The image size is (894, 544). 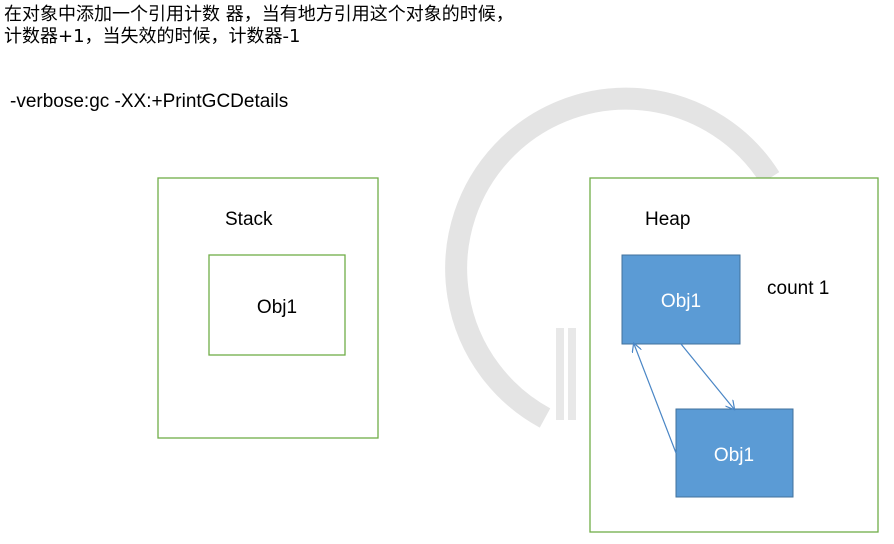 I want to click on stack-title: Stack, so click(x=249, y=219).